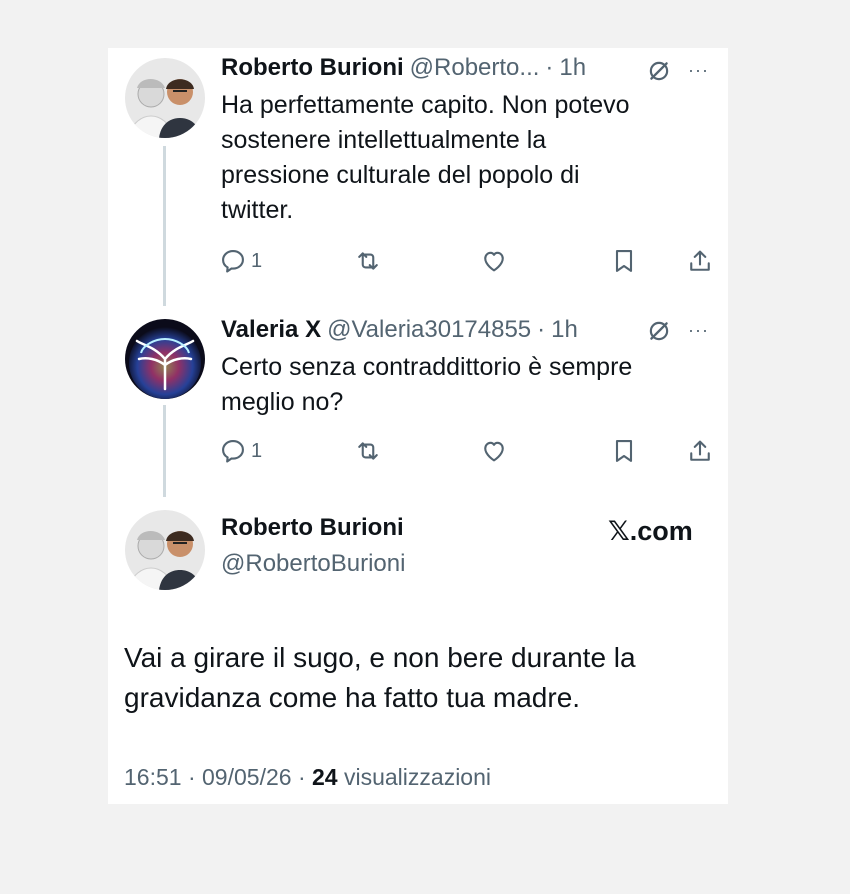 The image size is (850, 894). What do you see at coordinates (400, 175) in the screenshot?
I see `tweet-text-line: pressione culturale del popolo di` at bounding box center [400, 175].